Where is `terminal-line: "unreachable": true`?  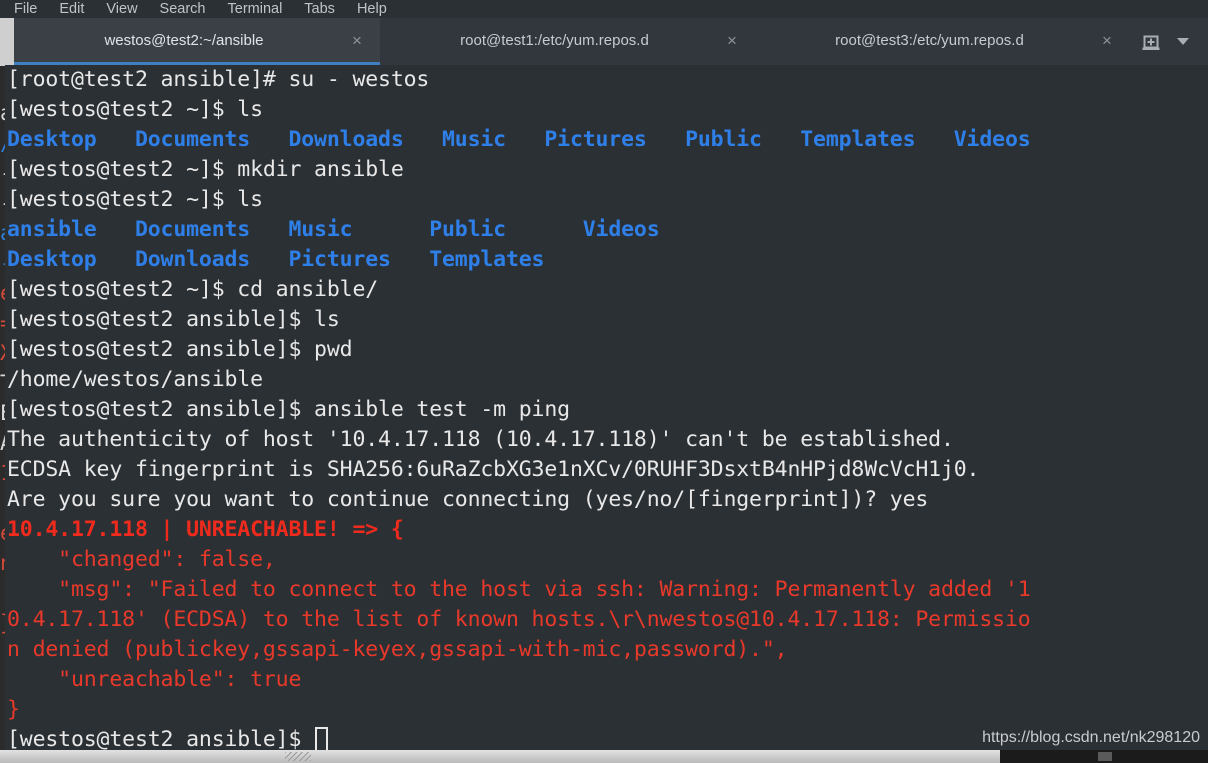
terminal-line: "unreachable": true is located at coordinates (154, 679).